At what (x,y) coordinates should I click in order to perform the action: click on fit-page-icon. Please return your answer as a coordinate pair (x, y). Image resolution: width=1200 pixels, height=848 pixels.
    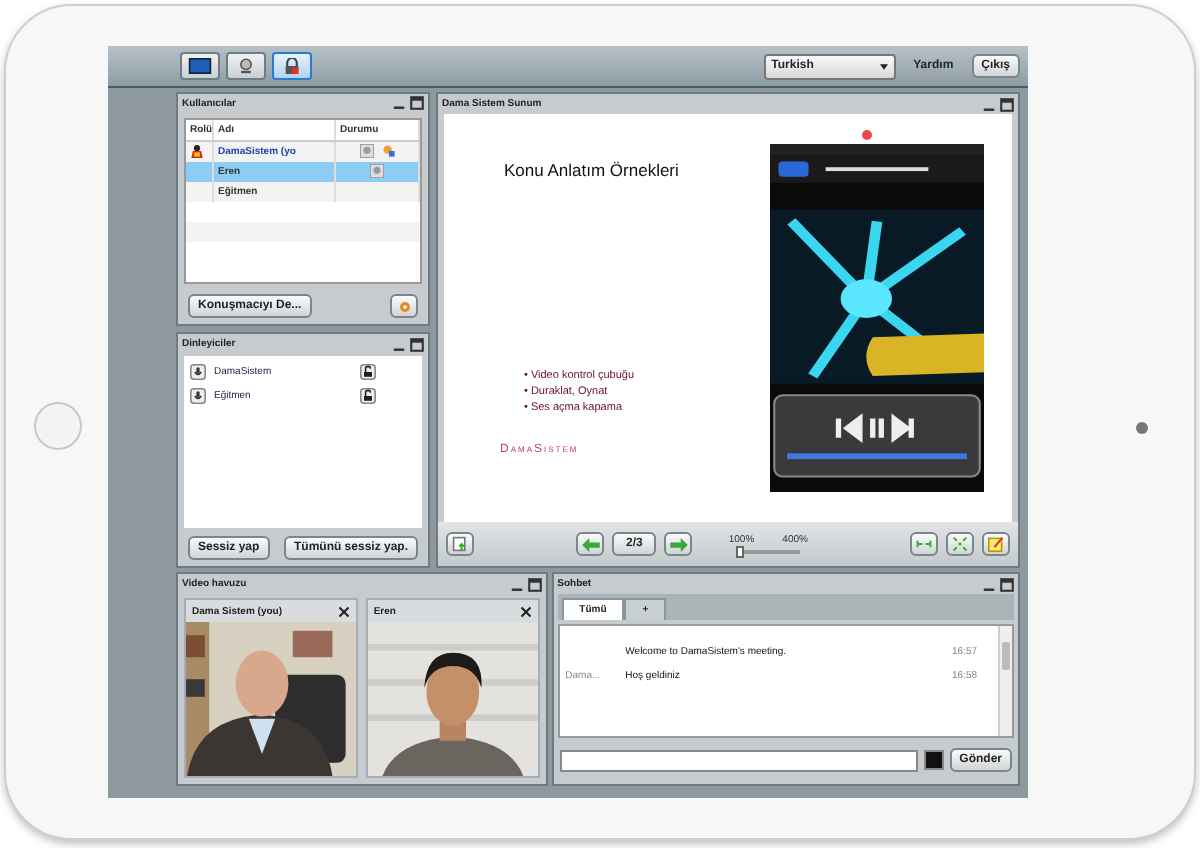
    Looking at the image, I should click on (960, 544).